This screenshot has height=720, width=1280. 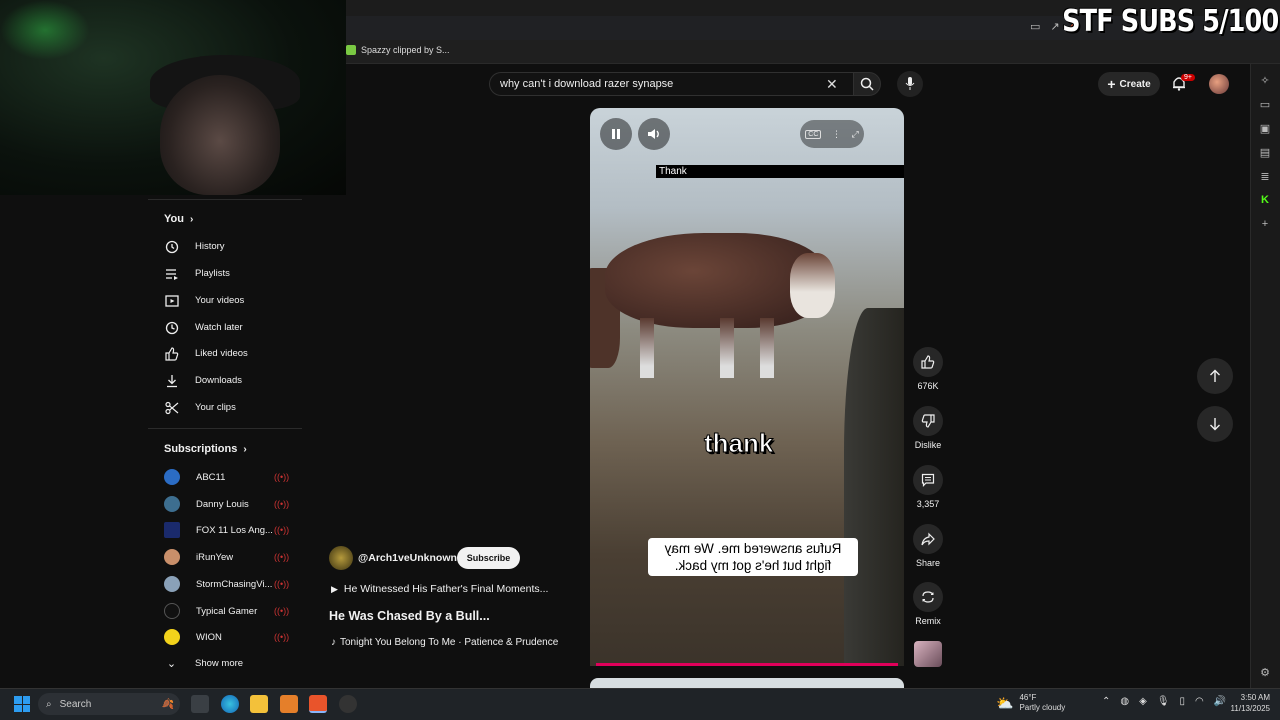 I want to click on voice-search-button, so click(x=910, y=84).